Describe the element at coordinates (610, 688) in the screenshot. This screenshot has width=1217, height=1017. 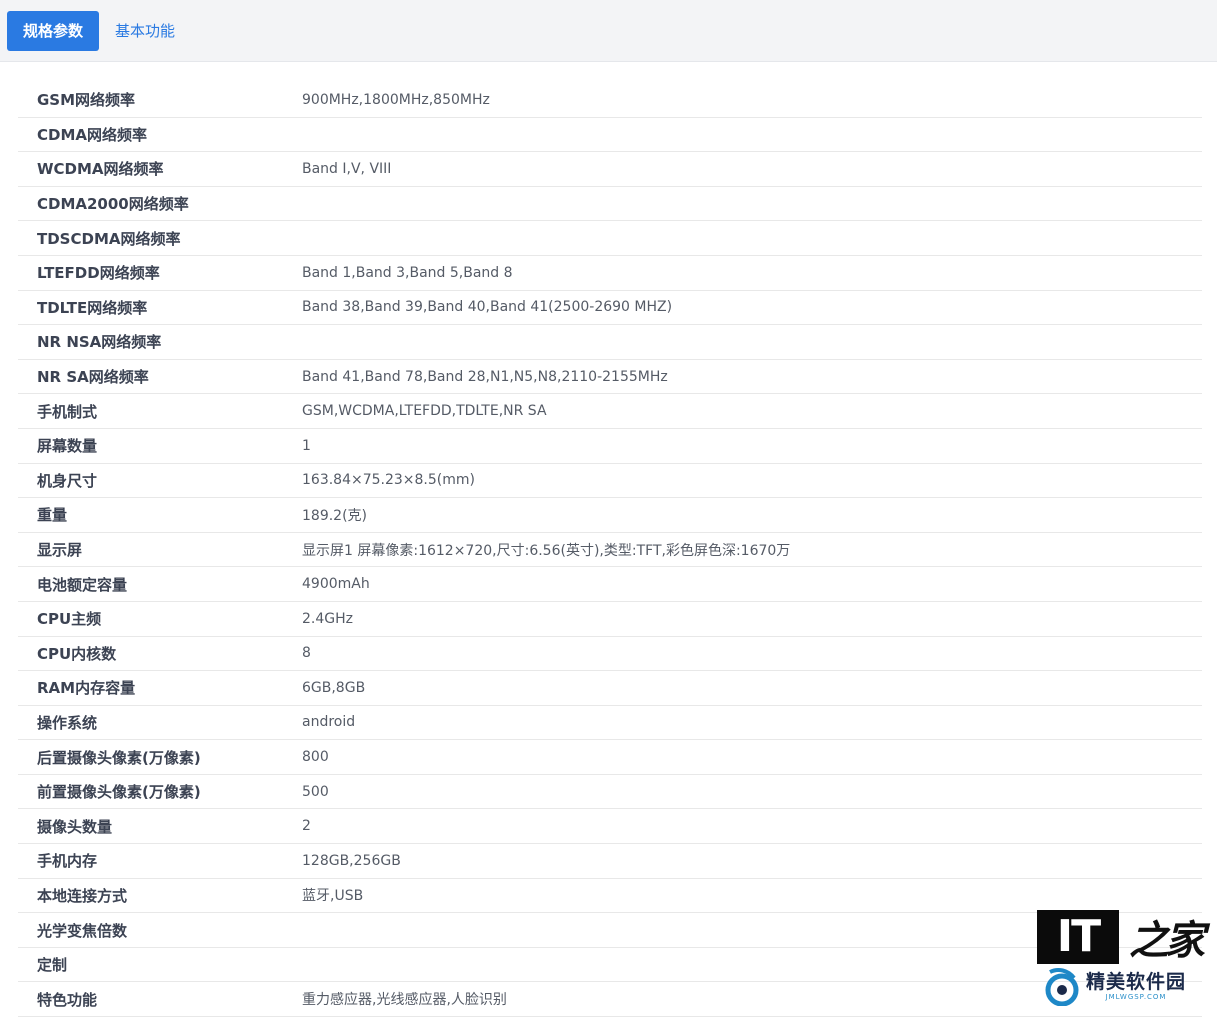
I see `spec-row: RAM内存容量 6GB,8GB` at that location.